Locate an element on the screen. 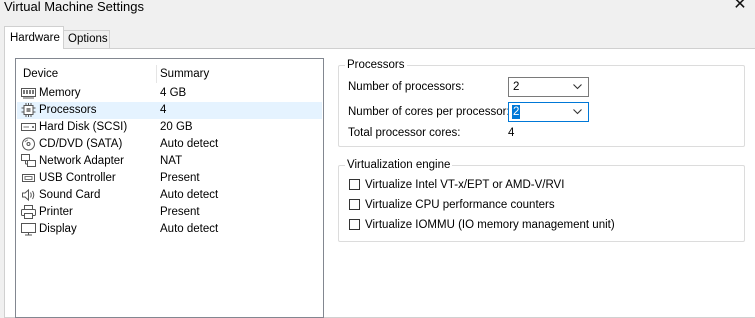 Image resolution: width=755 pixels, height=318 pixels. window-title: Virtual Machine Settings is located at coordinates (74, 7).